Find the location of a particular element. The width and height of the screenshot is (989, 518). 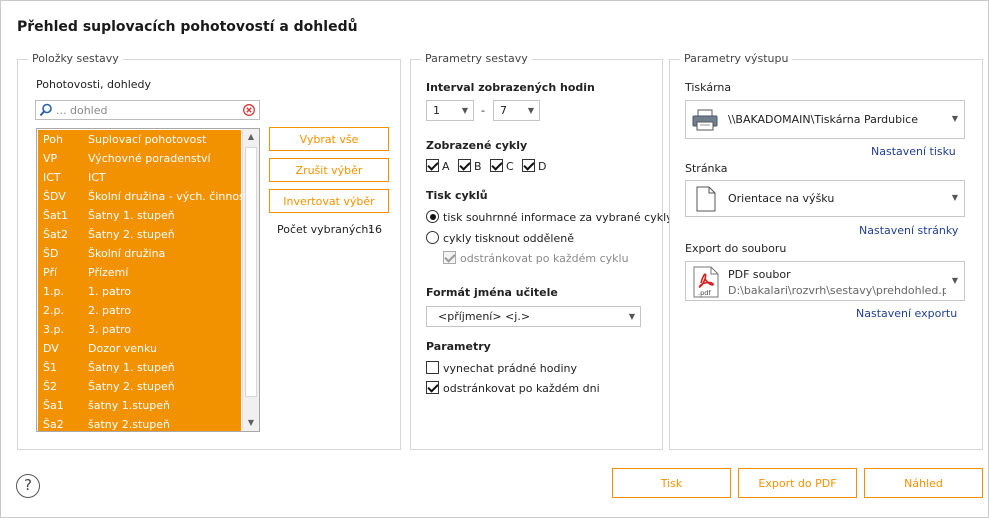

teacher-format-label: Formát jména učitele is located at coordinates (492, 292).